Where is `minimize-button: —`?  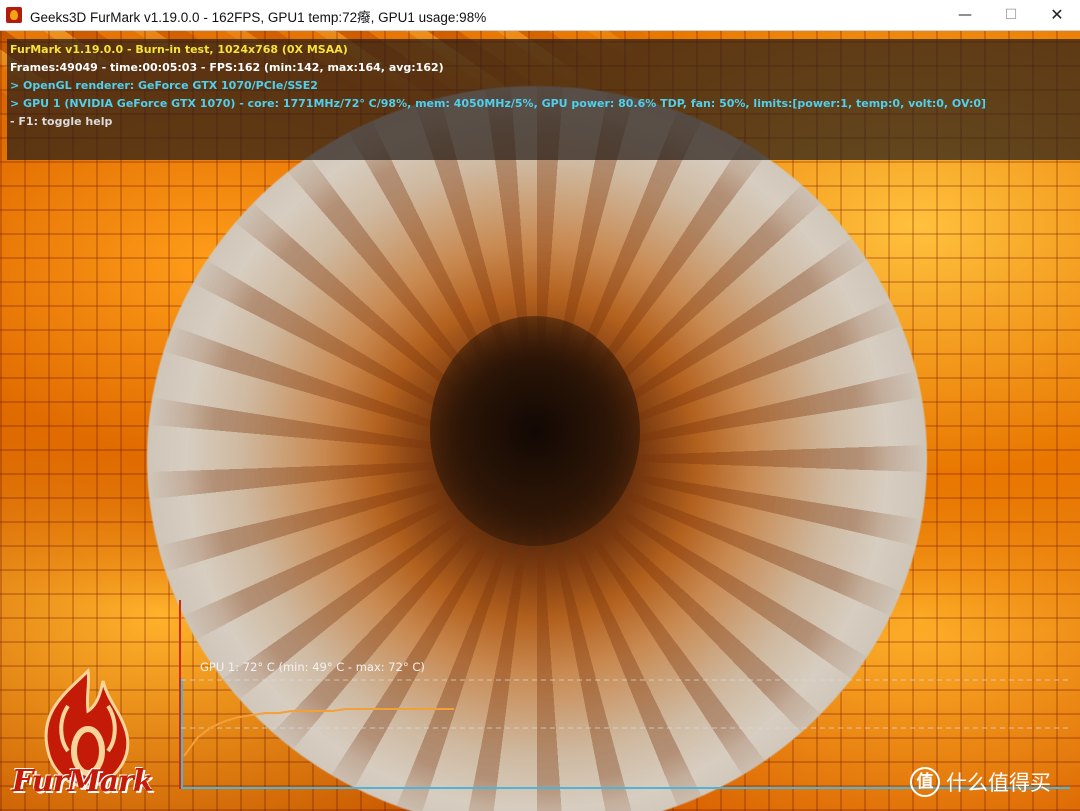 minimize-button: — is located at coordinates (965, 15).